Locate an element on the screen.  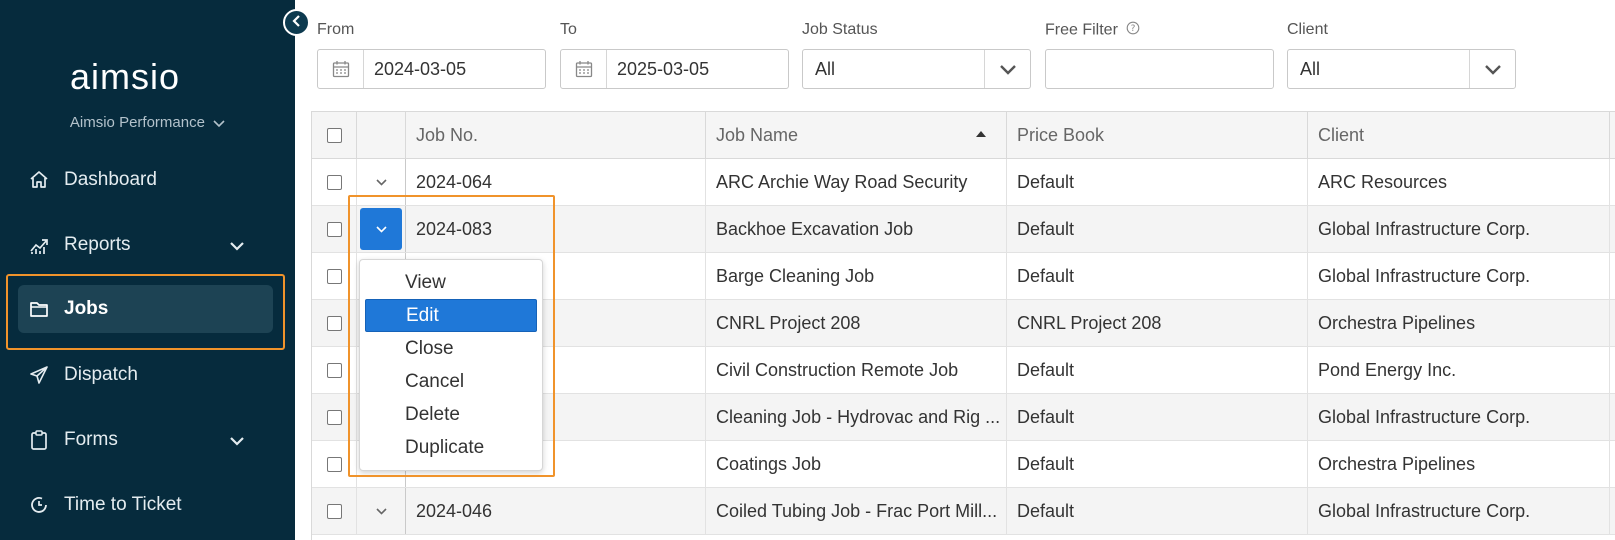
sidebar-item-reports: Reports is located at coordinates (145, 245).